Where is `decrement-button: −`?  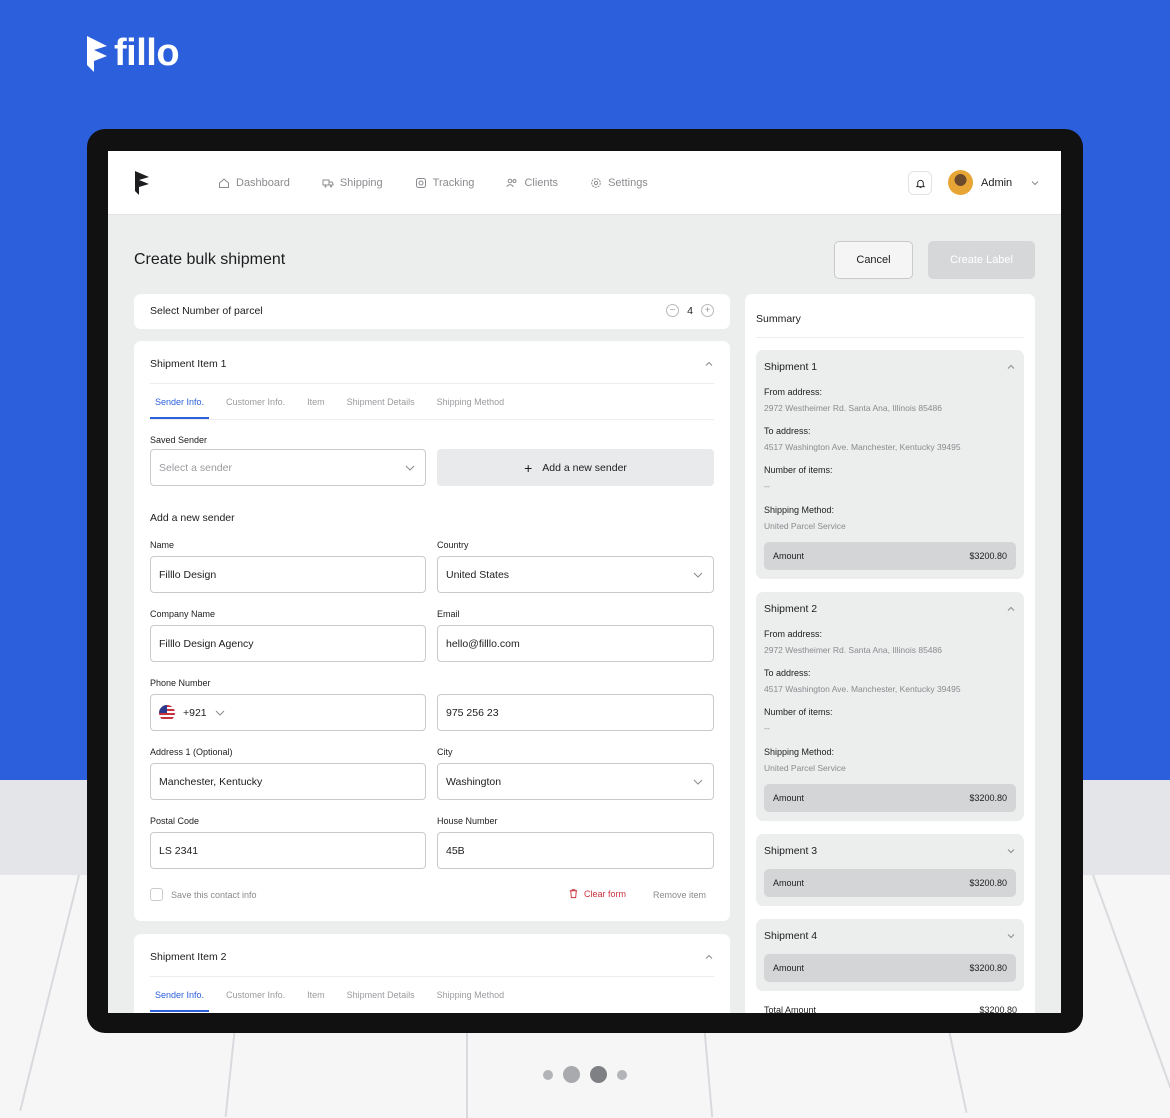 decrement-button: − is located at coordinates (673, 310).